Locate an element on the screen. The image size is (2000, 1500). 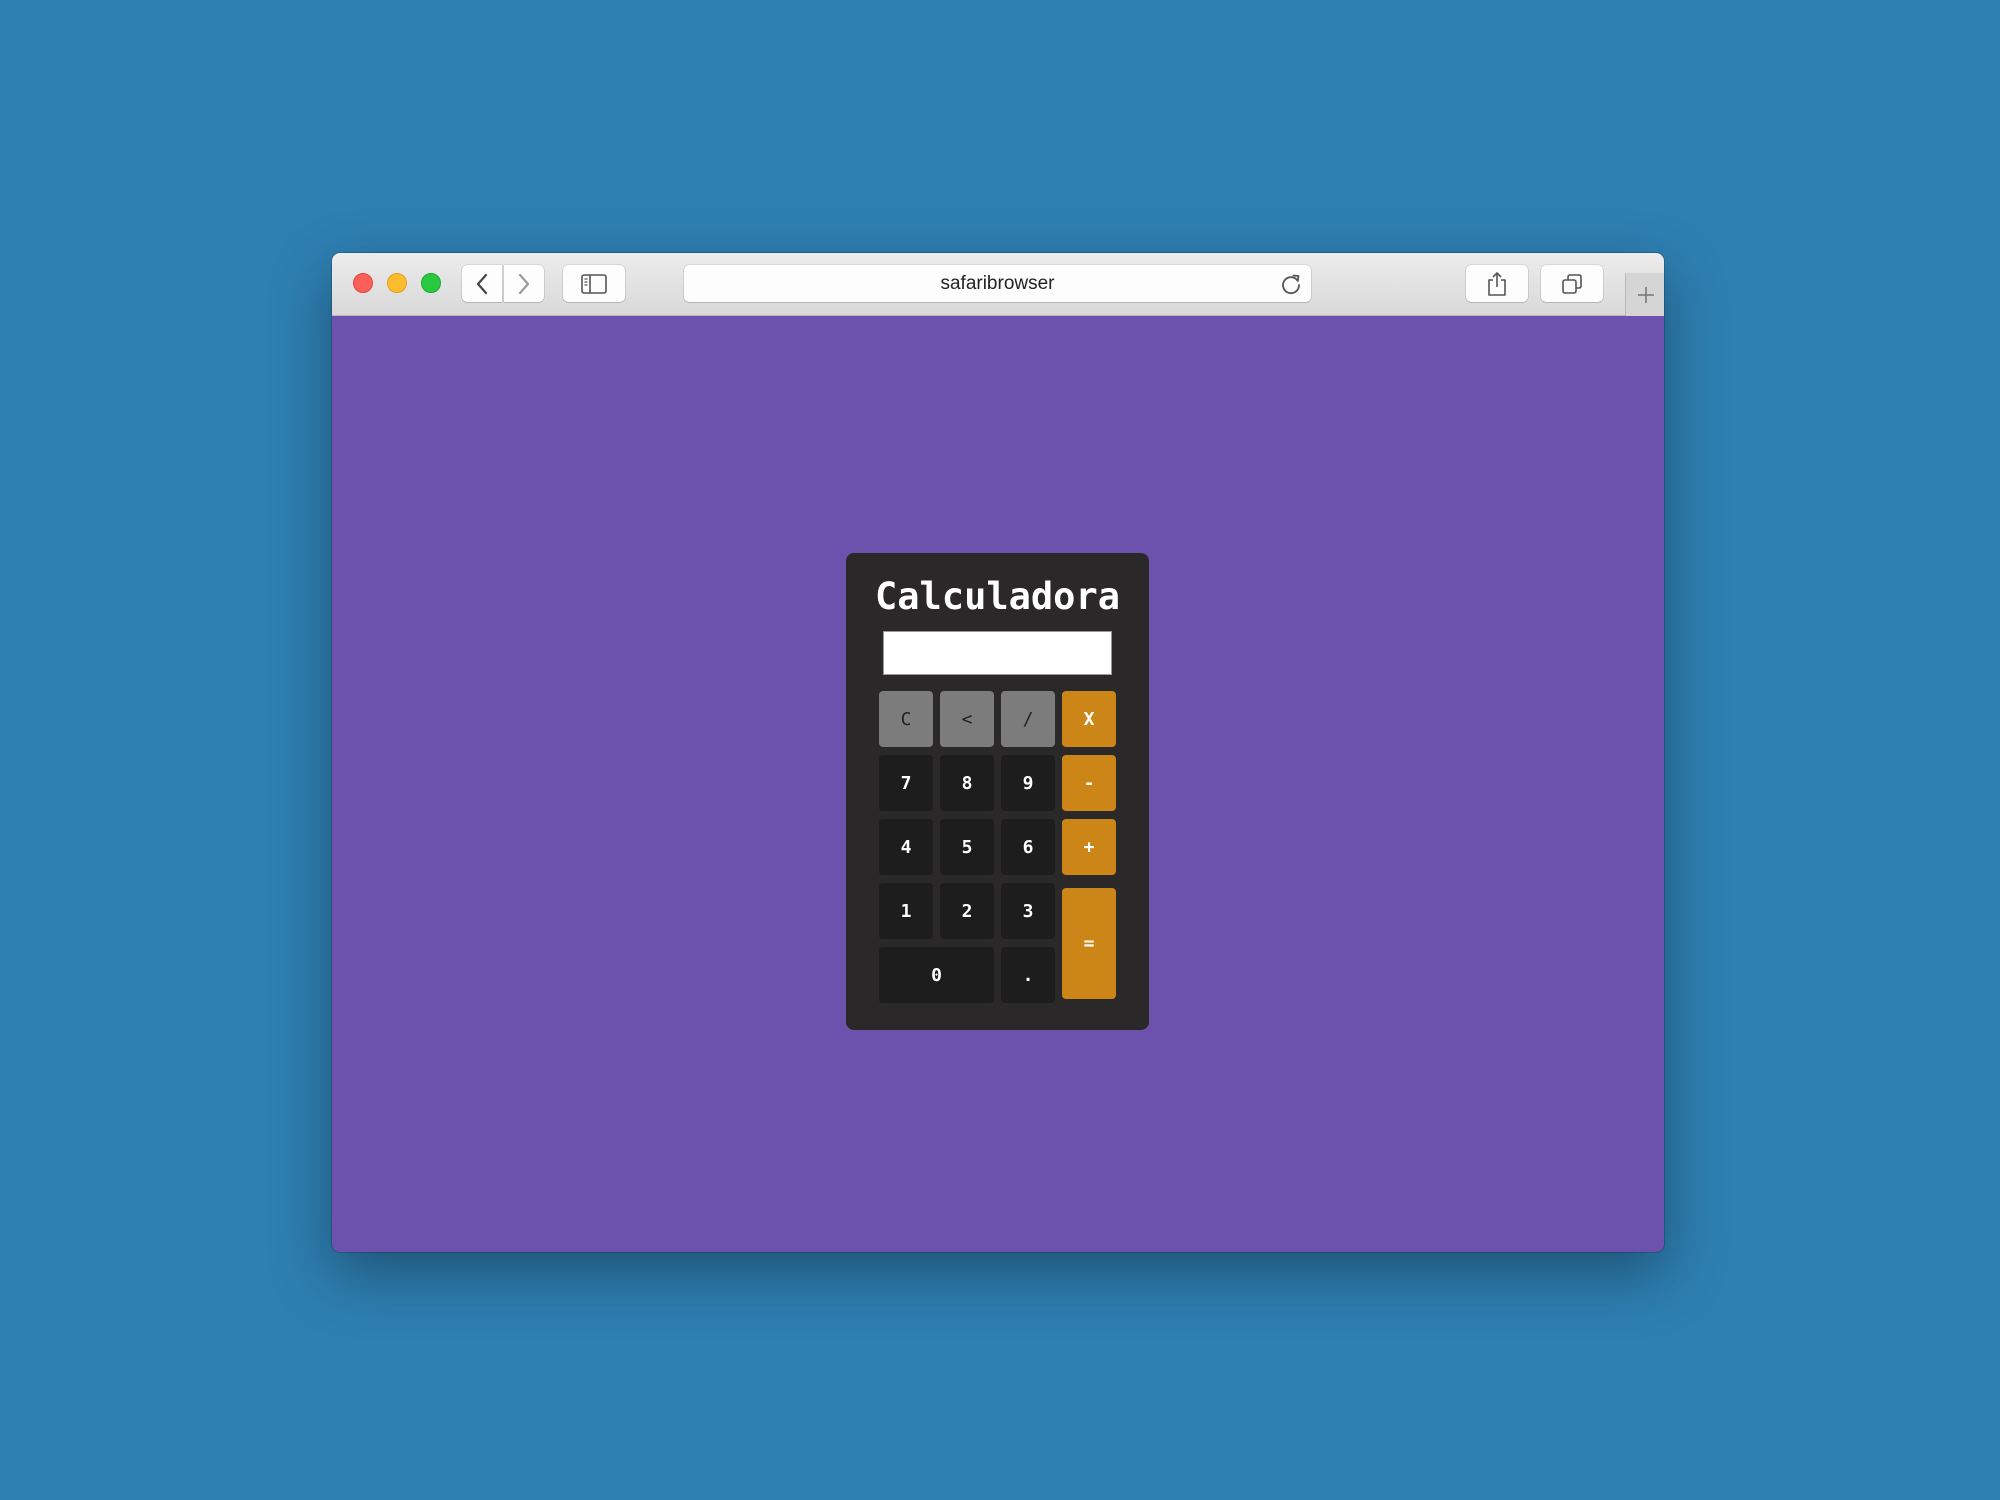
address-bar: safaribrowser is located at coordinates (997, 283).